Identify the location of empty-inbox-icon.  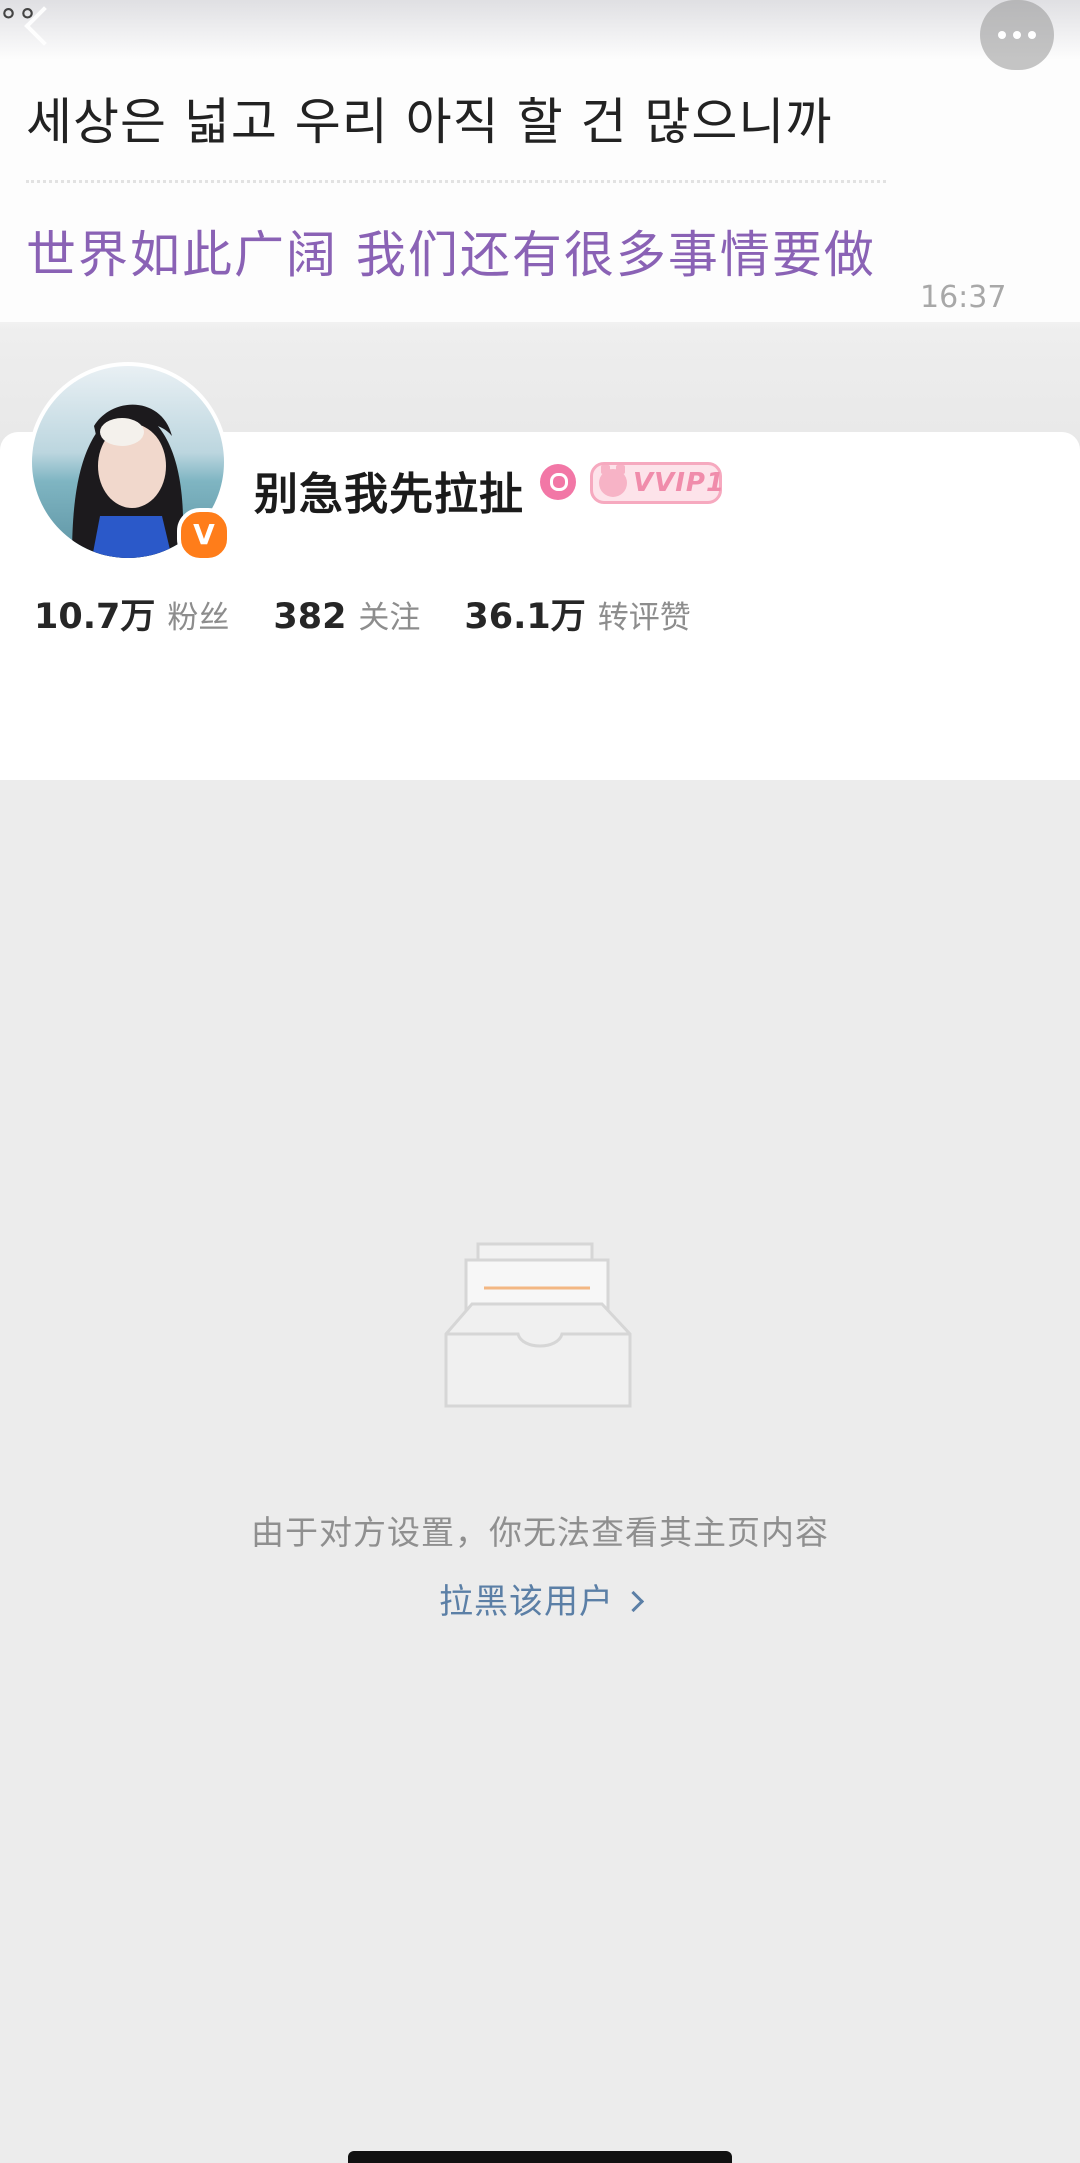
(540, 1326).